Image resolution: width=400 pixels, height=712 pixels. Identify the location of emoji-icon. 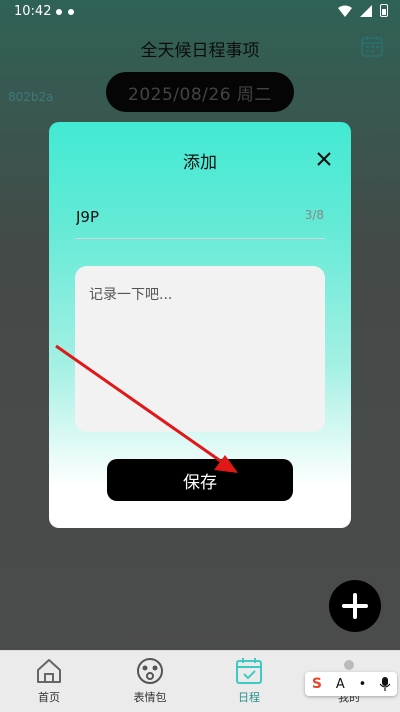
(150, 671).